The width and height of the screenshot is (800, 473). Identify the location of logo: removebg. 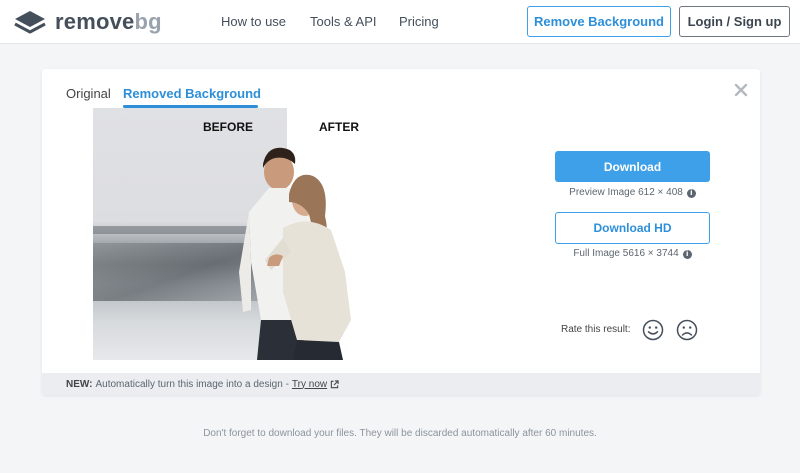
(87, 22).